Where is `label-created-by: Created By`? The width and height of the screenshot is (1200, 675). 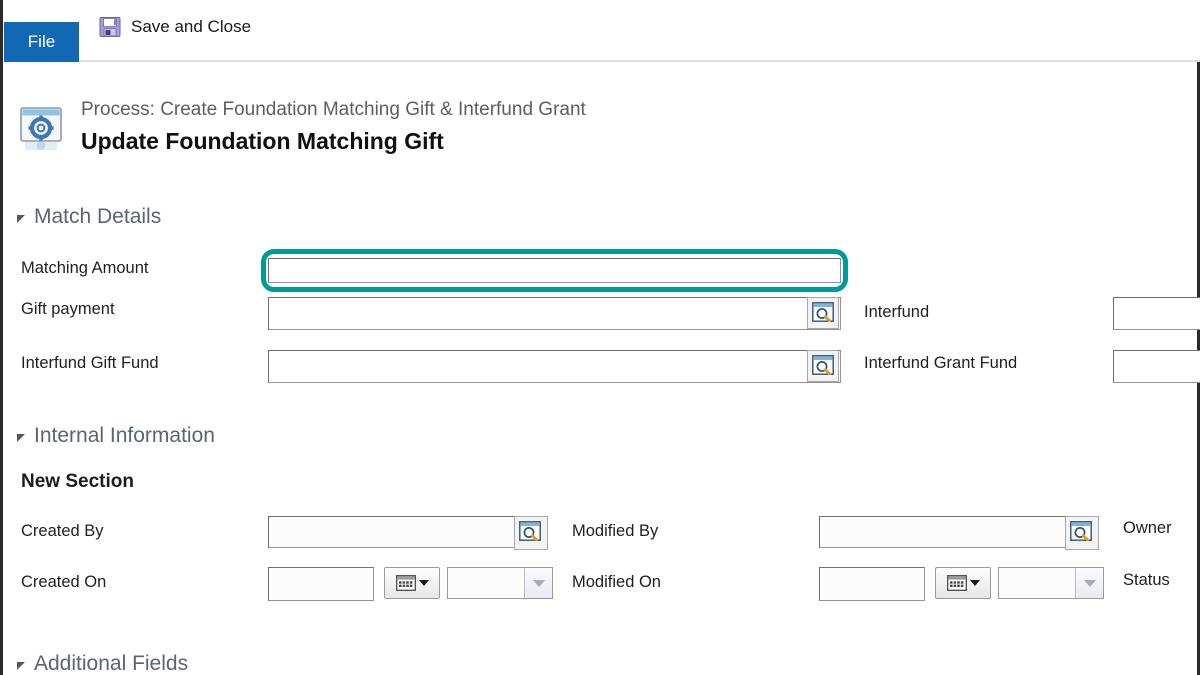 label-created-by: Created By is located at coordinates (62, 531).